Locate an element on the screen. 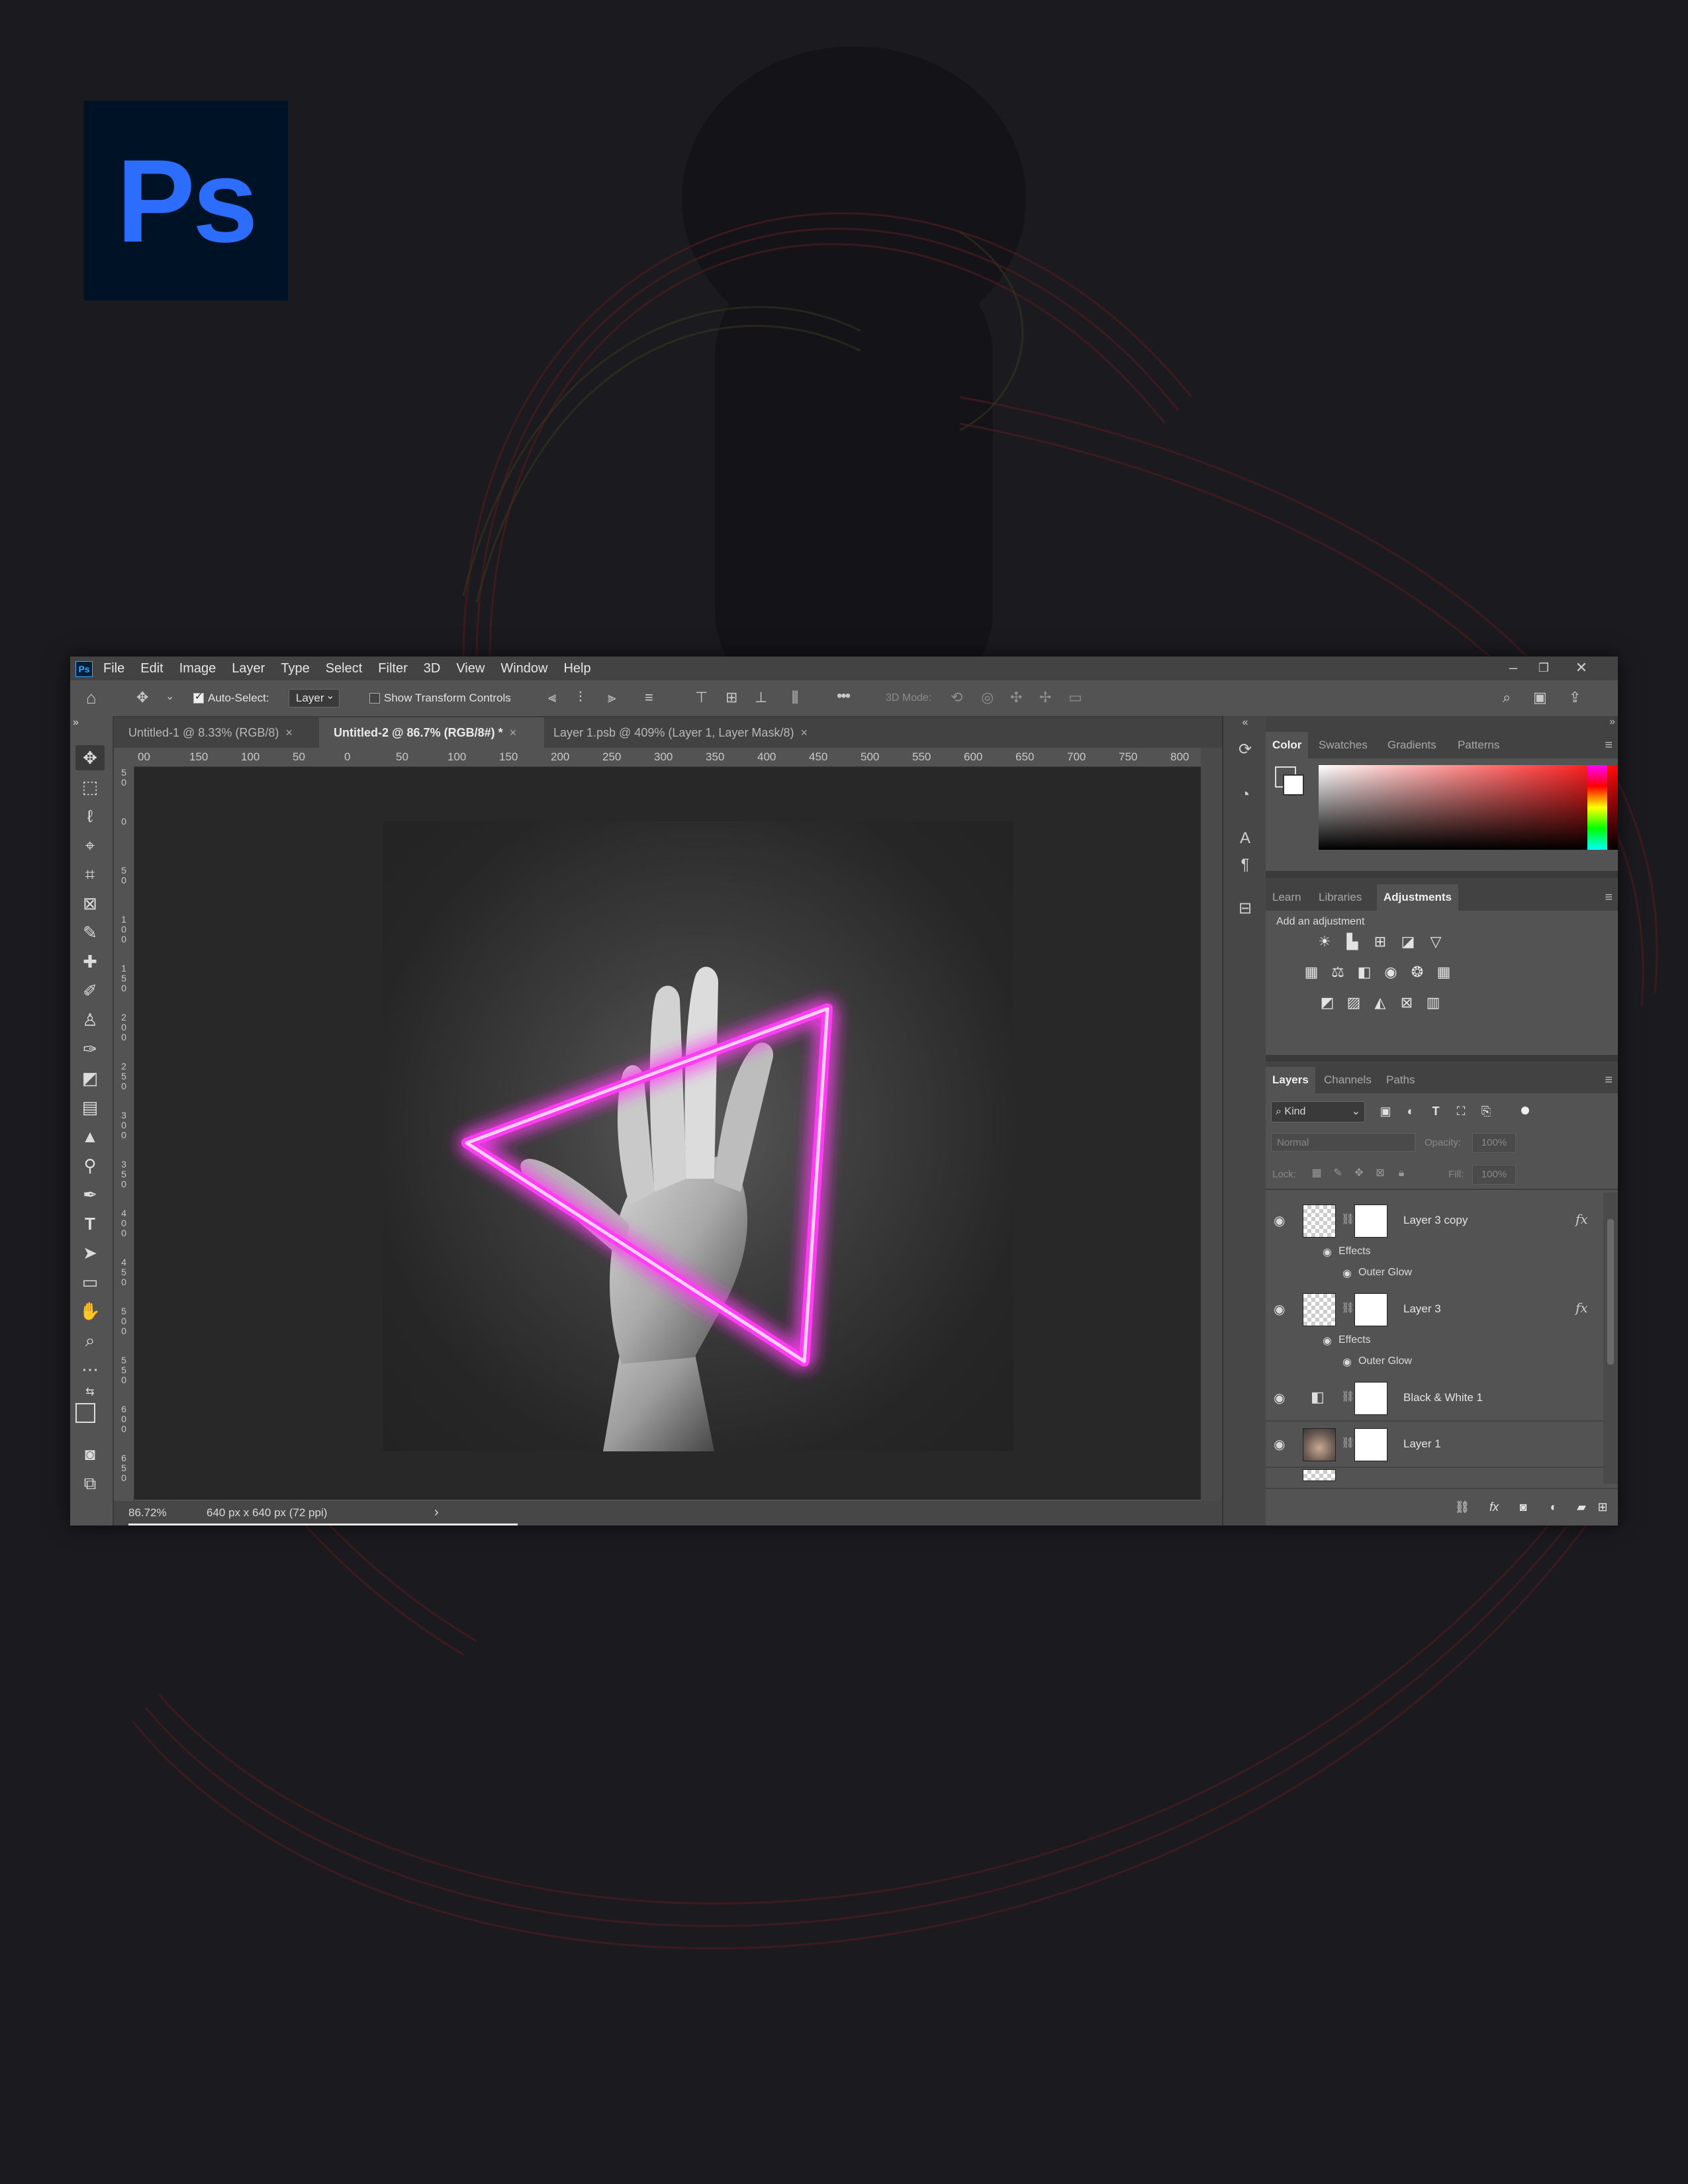  menu-type: Type is located at coordinates (295, 668).